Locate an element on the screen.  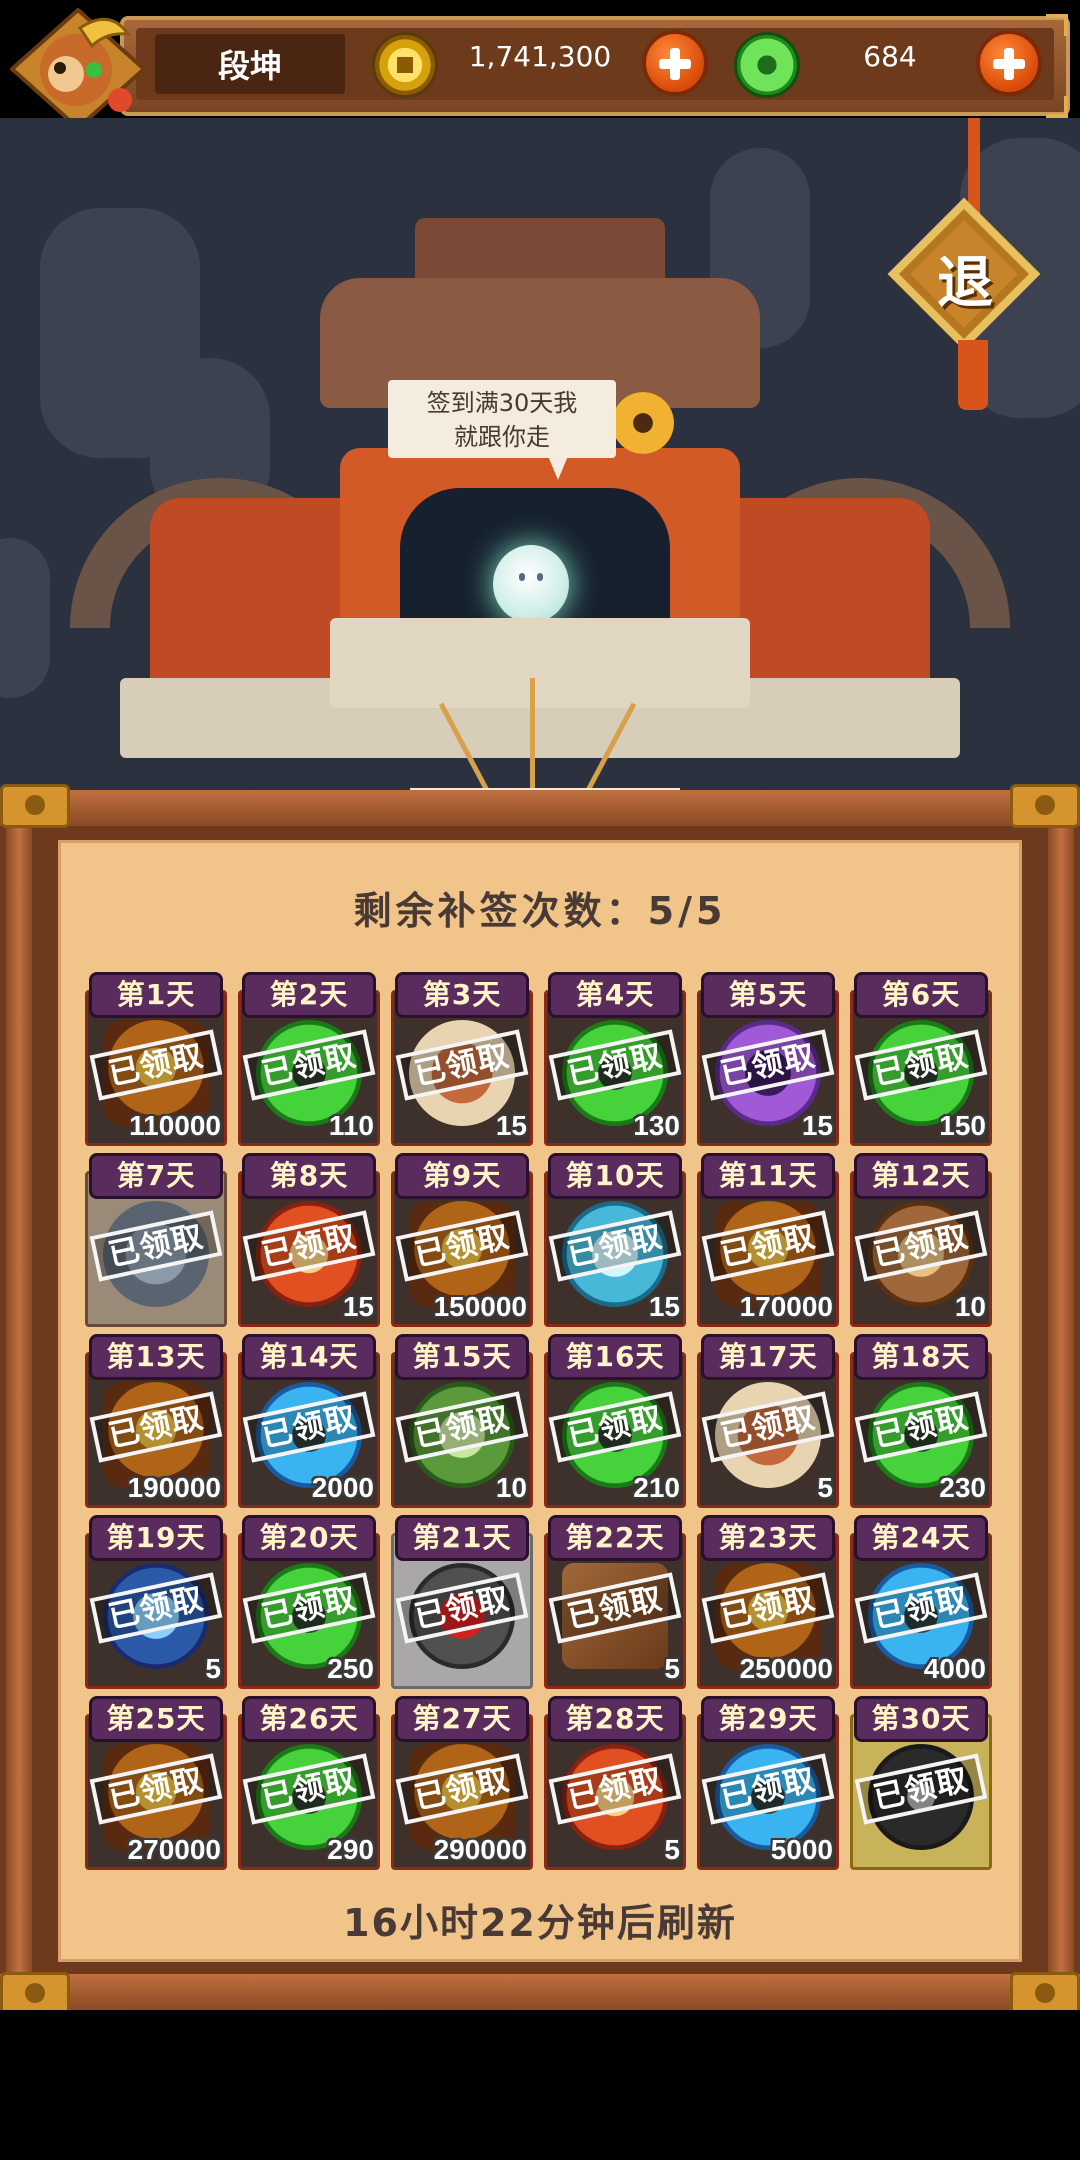
day-label: 第27天 is located at coordinates (462, 1719).